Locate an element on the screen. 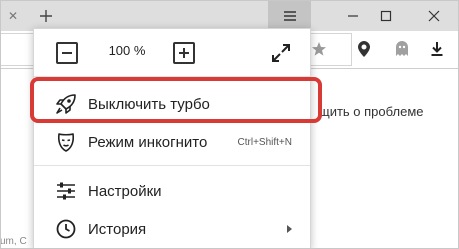  browser-menu-button is located at coordinates (289, 15).